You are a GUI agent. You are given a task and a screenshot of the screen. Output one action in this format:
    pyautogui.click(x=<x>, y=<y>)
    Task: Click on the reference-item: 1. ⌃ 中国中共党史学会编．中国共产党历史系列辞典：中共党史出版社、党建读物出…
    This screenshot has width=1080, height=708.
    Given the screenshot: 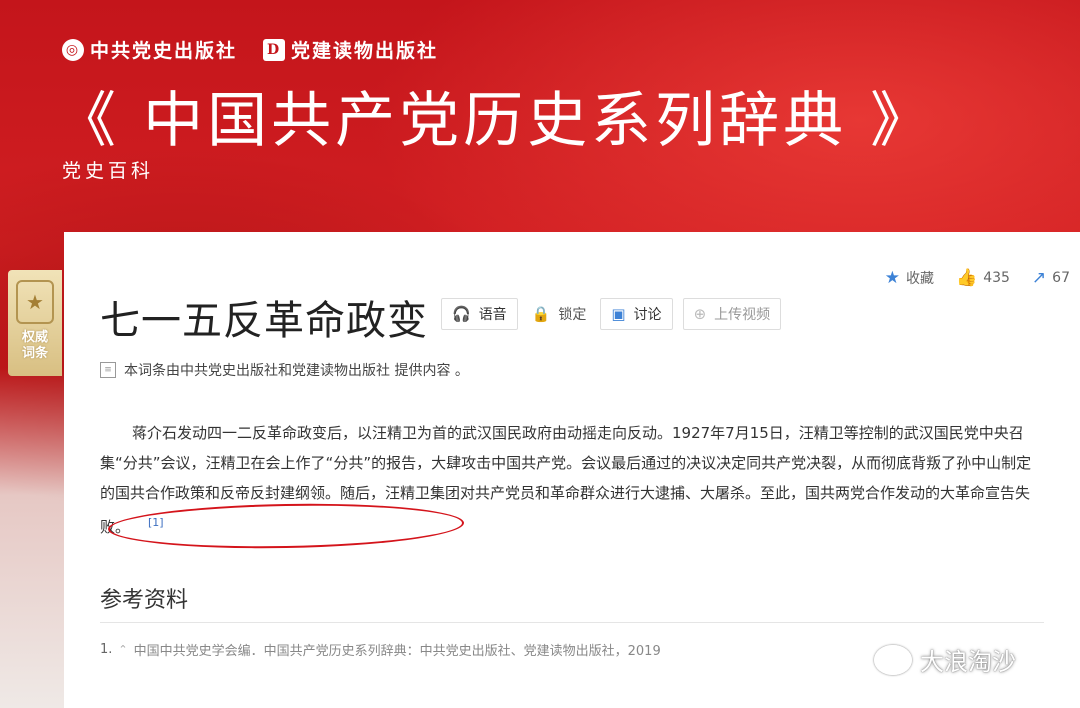 What is the action you would take?
    pyautogui.click(x=380, y=649)
    